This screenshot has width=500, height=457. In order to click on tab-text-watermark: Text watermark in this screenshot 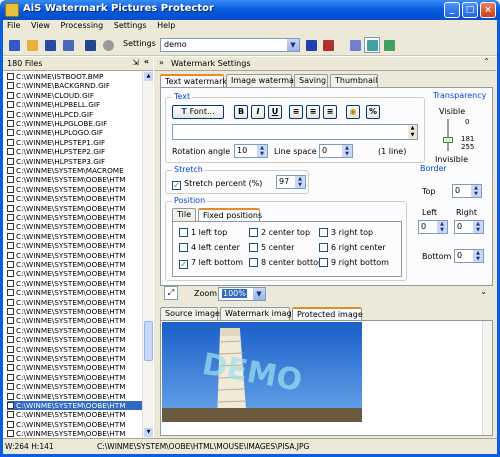, I will do `click(193, 81)`.